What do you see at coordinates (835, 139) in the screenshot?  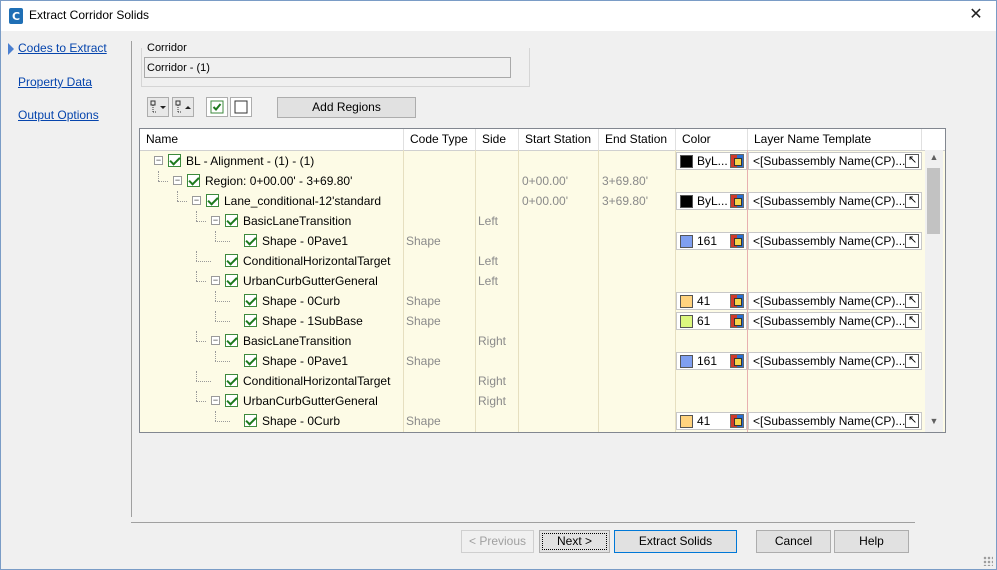 I see `col-header-layer-name-template: Layer Name Template` at bounding box center [835, 139].